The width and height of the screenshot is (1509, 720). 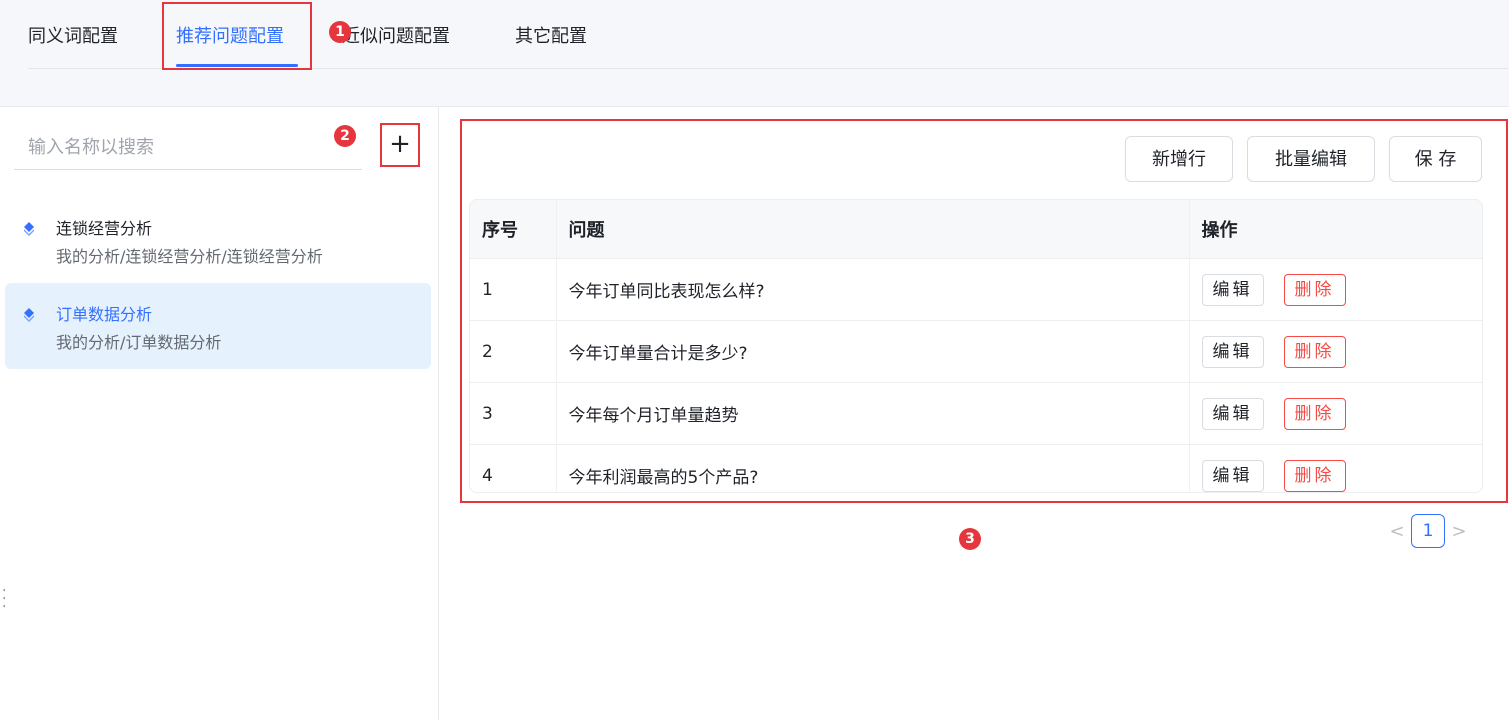 I want to click on list-item-chain-operation-analysis: 连锁经营分析 我的分析/连锁经营分析/连锁经营分析, so click(x=218, y=240).